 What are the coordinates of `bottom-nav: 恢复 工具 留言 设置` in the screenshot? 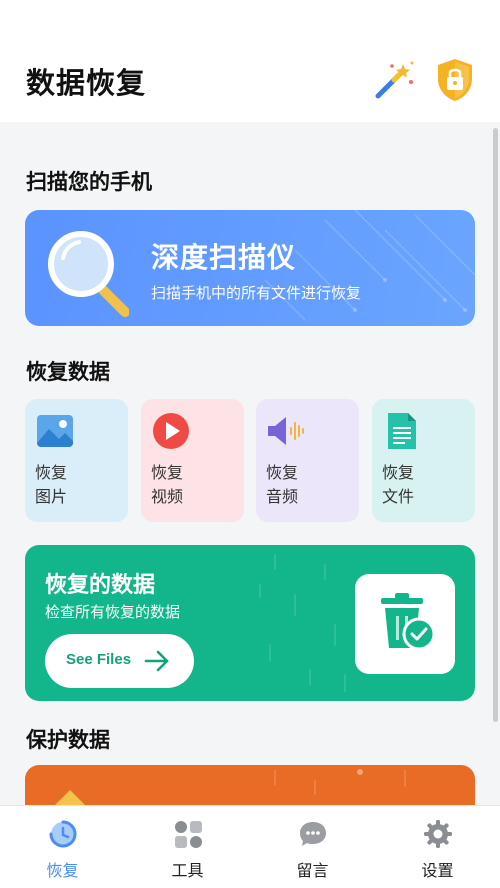 It's located at (250, 846).